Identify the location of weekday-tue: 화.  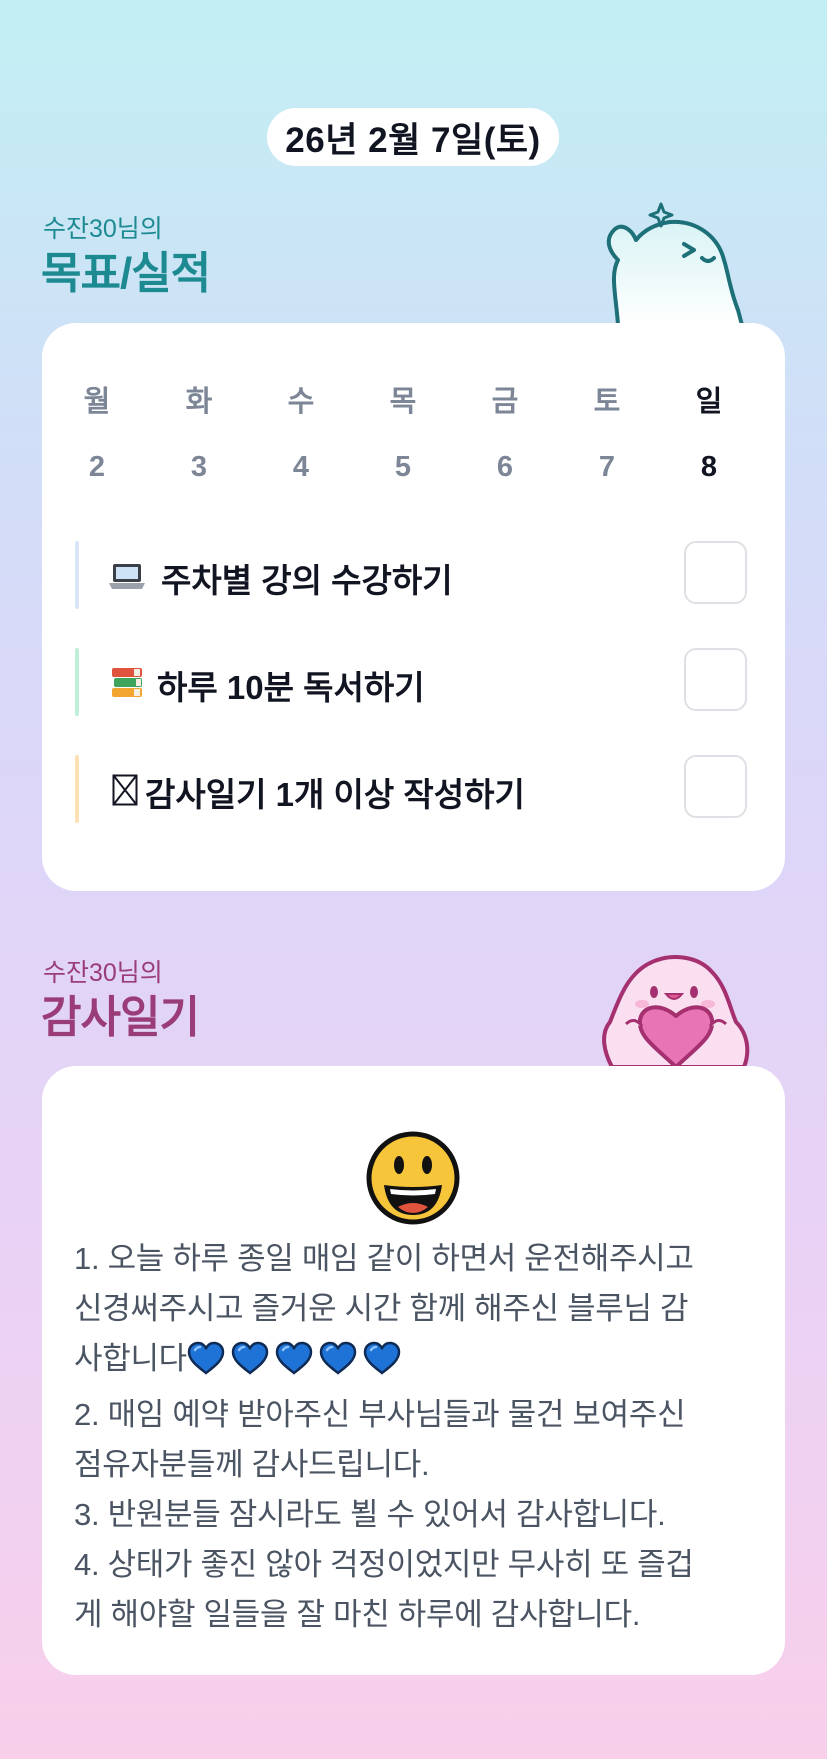
(199, 402).